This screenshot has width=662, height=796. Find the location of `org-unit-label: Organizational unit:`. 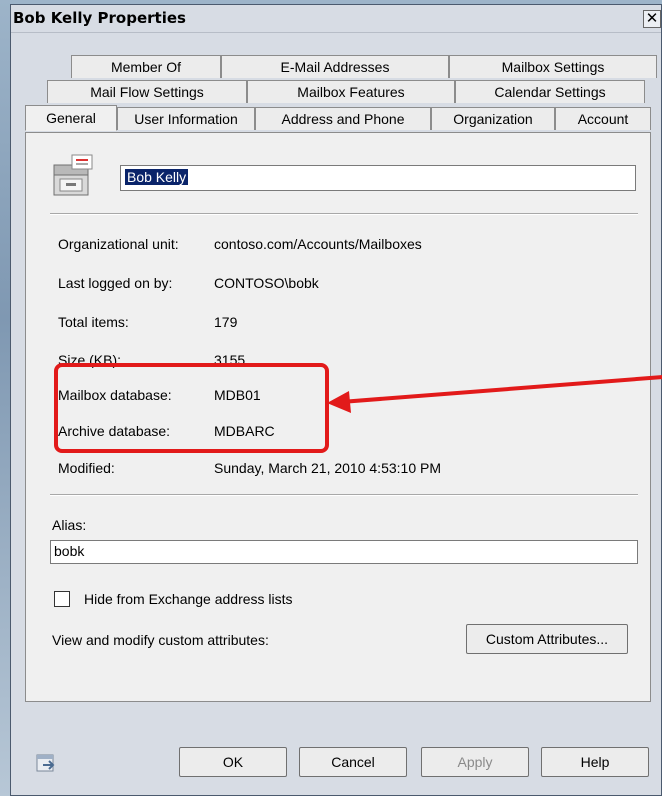

org-unit-label: Organizational unit: is located at coordinates (118, 244).